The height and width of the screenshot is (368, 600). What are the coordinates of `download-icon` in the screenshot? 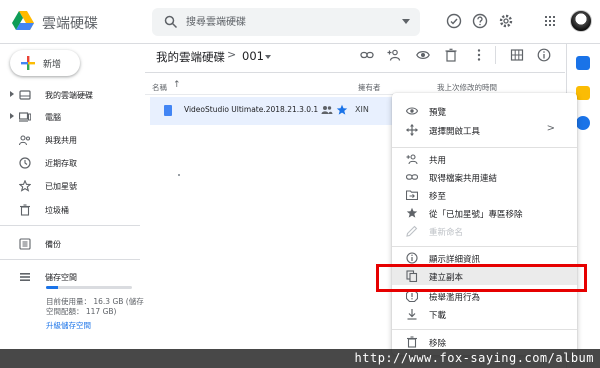 It's located at (412, 314).